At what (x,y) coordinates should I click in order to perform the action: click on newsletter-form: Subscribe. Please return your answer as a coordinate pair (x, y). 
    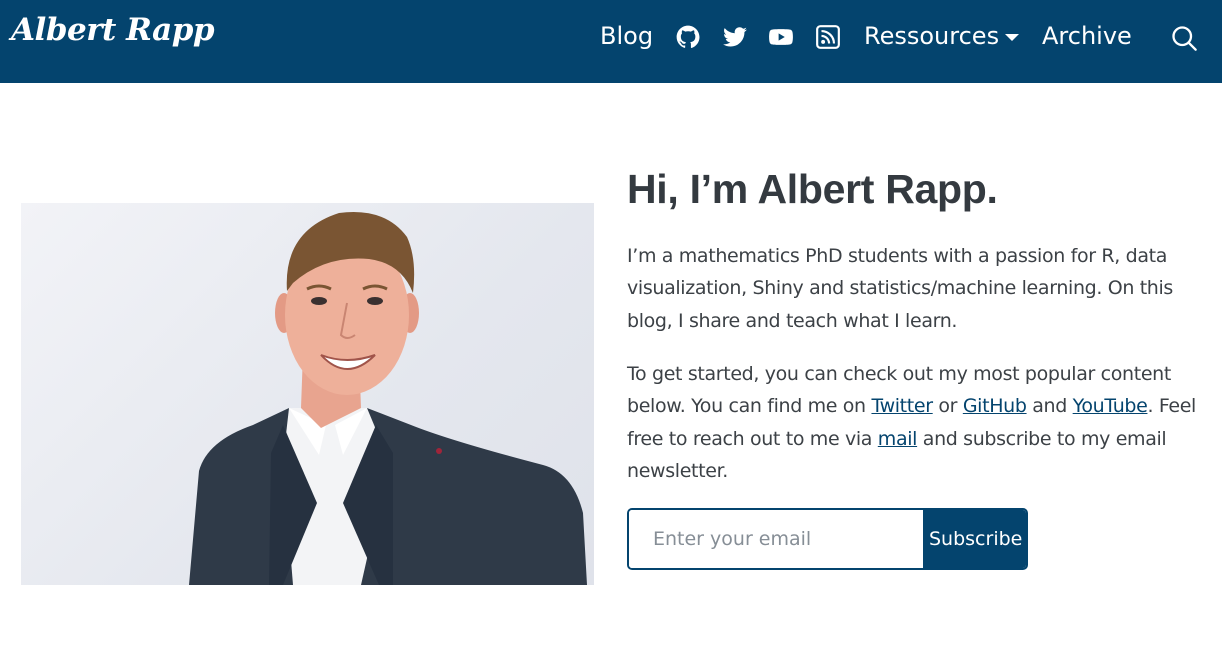
    Looking at the image, I should click on (827, 539).